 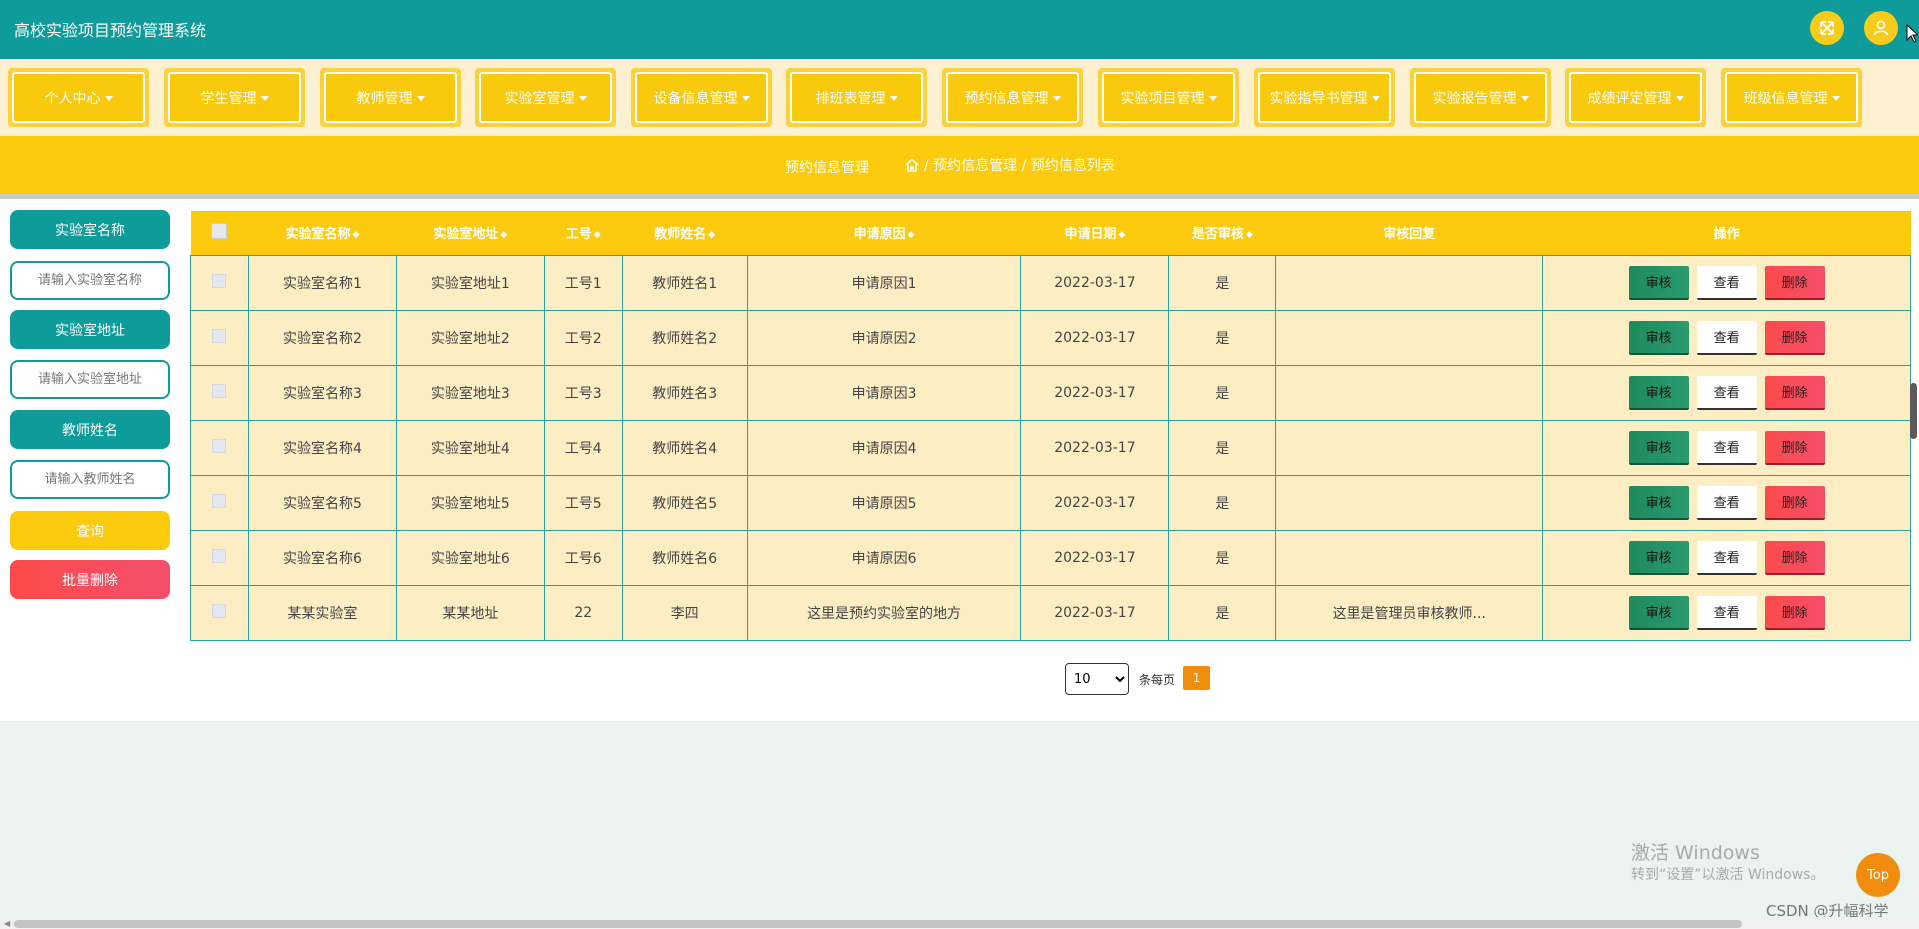 I want to click on nav-item-inner: 排班表管理, so click(x=856, y=97).